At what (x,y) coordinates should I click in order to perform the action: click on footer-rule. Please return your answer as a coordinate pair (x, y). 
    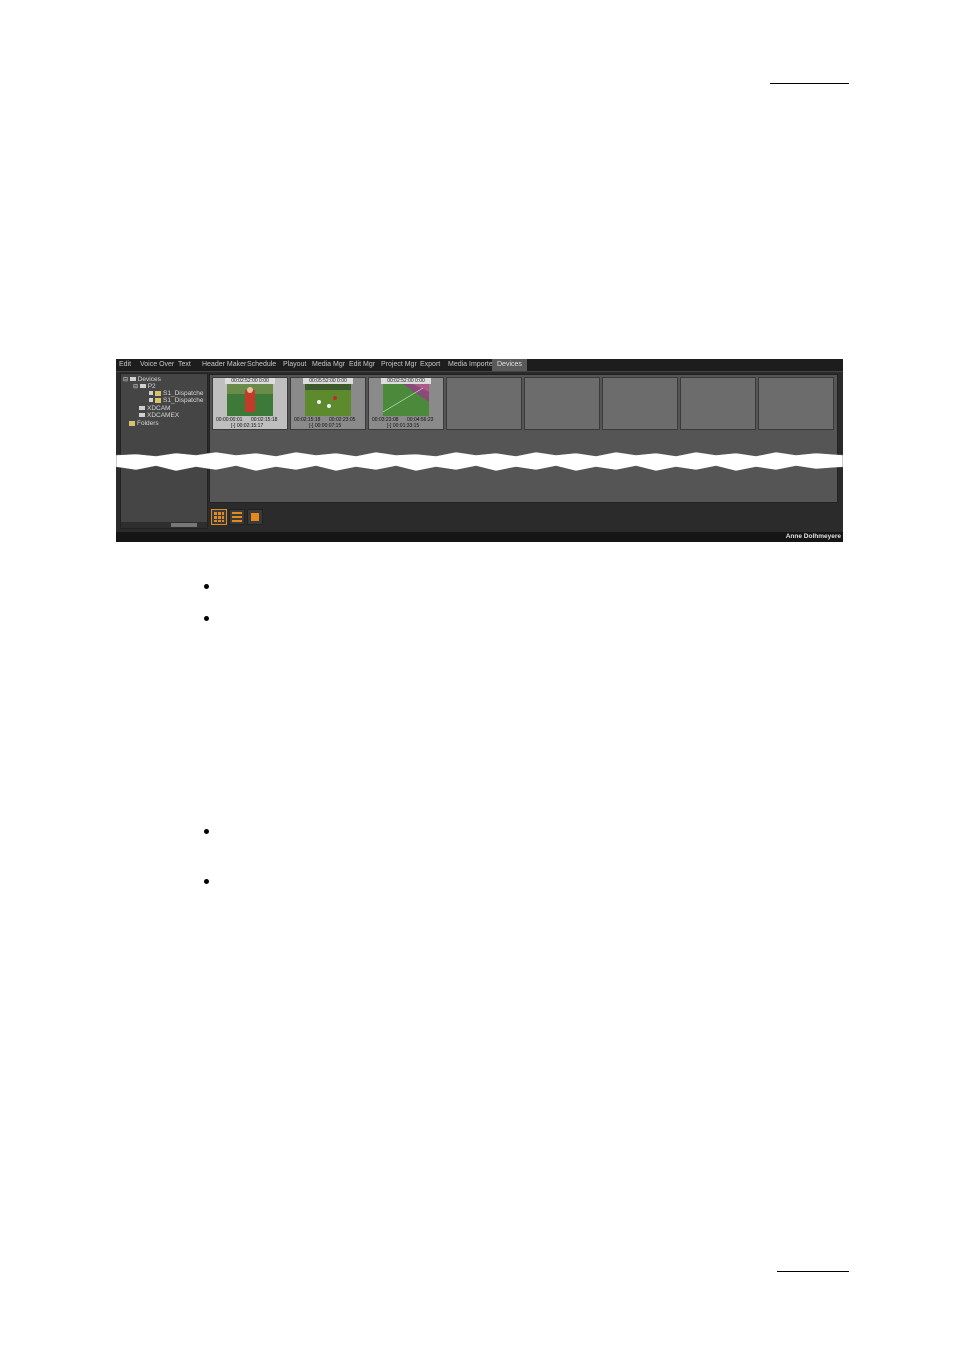
    Looking at the image, I should click on (813, 1271).